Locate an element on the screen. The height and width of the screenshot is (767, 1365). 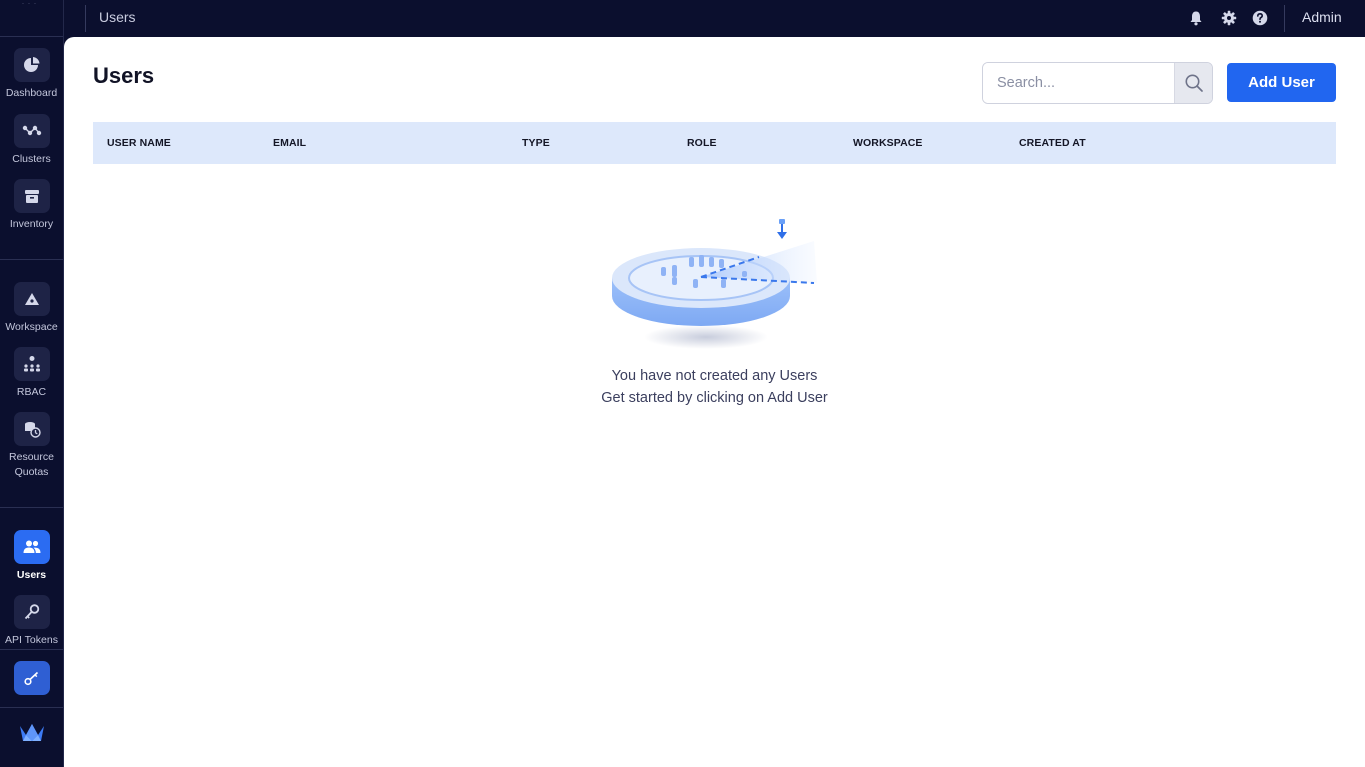
app-logo-area: ··· is located at coordinates (31, 18).